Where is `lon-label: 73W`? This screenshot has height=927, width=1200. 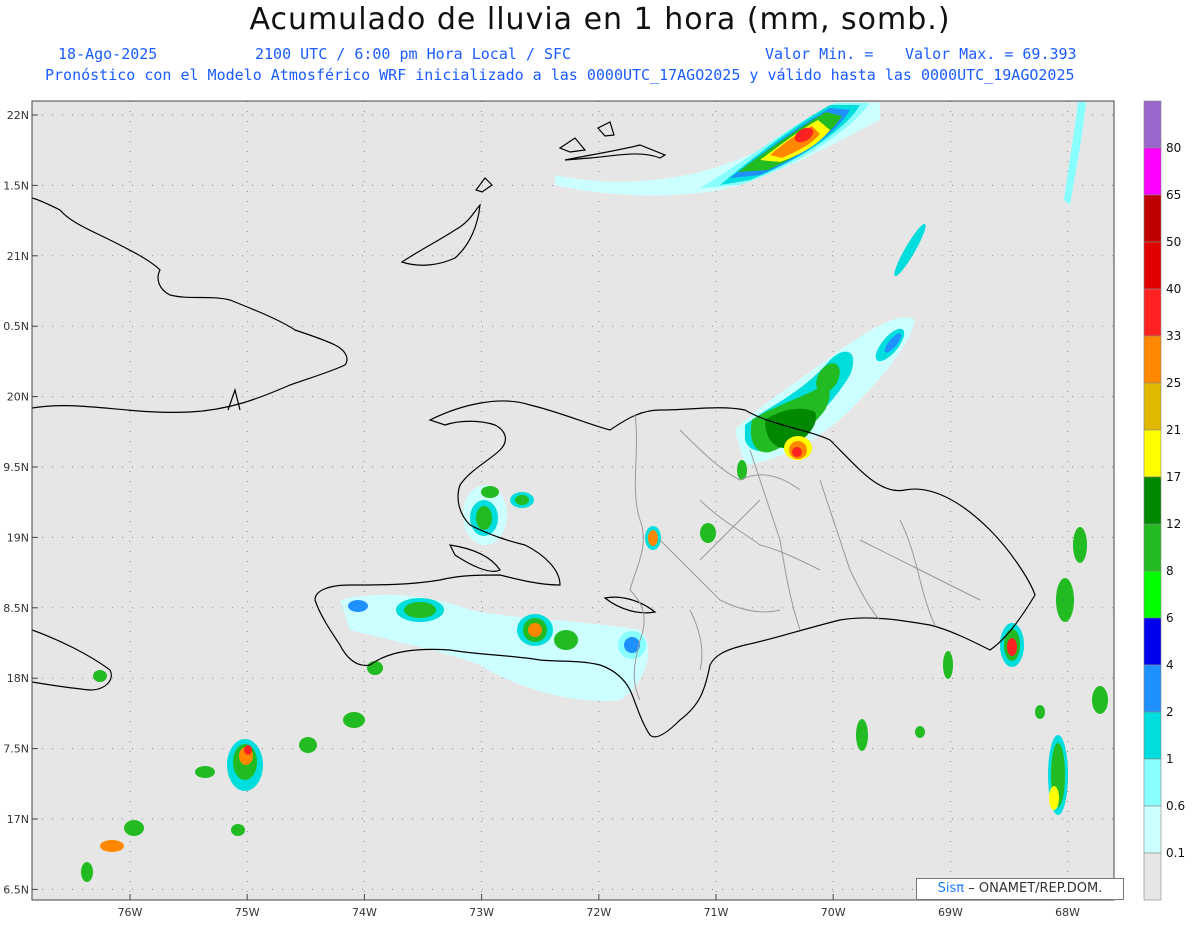
lon-label: 73W is located at coordinates (481, 912).